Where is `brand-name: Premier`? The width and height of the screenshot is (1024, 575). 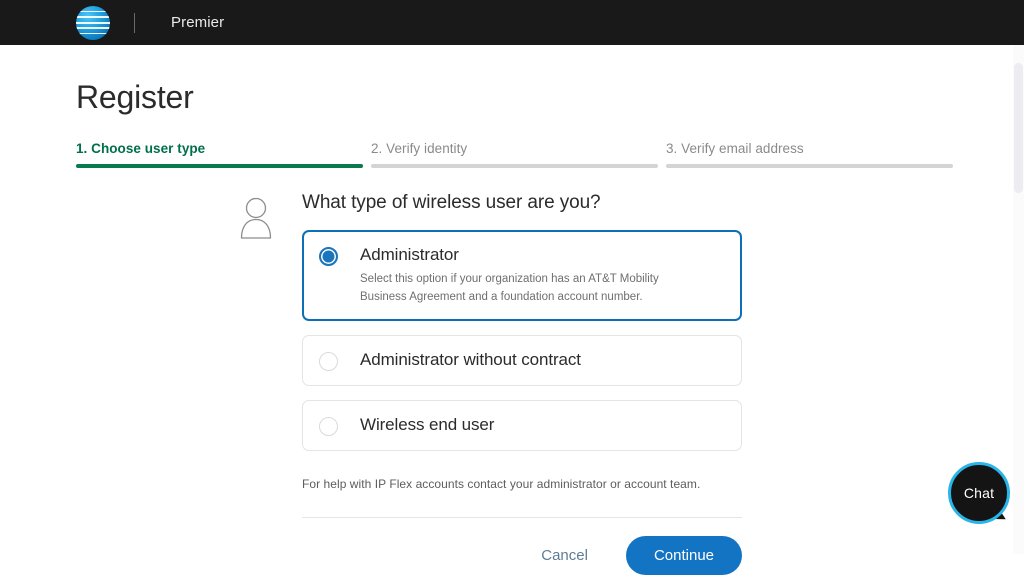
brand-name: Premier is located at coordinates (198, 22).